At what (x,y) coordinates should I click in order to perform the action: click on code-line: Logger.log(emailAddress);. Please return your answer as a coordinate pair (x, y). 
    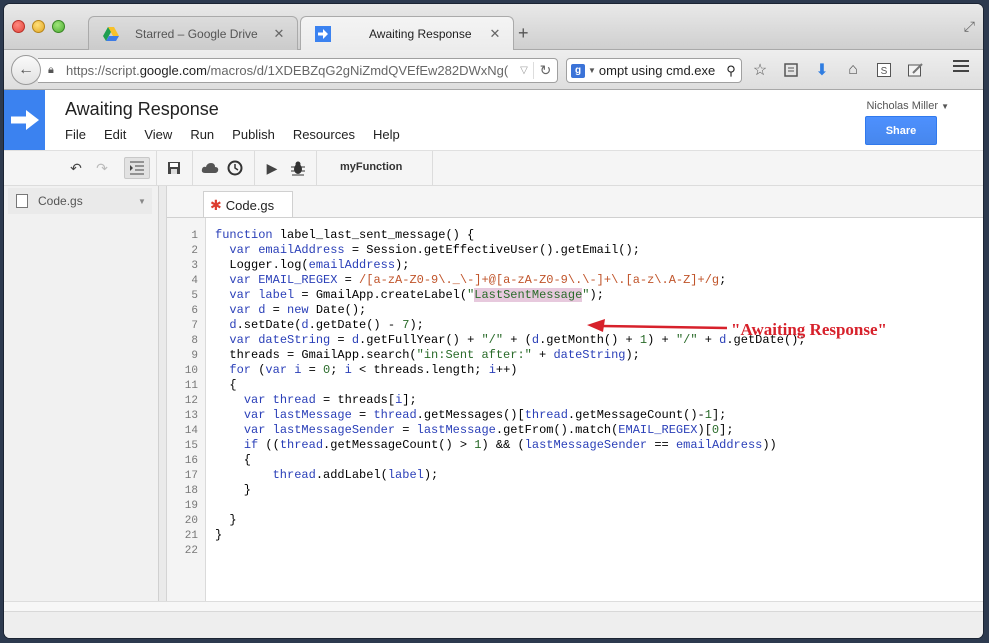
    Looking at the image, I should click on (312, 265).